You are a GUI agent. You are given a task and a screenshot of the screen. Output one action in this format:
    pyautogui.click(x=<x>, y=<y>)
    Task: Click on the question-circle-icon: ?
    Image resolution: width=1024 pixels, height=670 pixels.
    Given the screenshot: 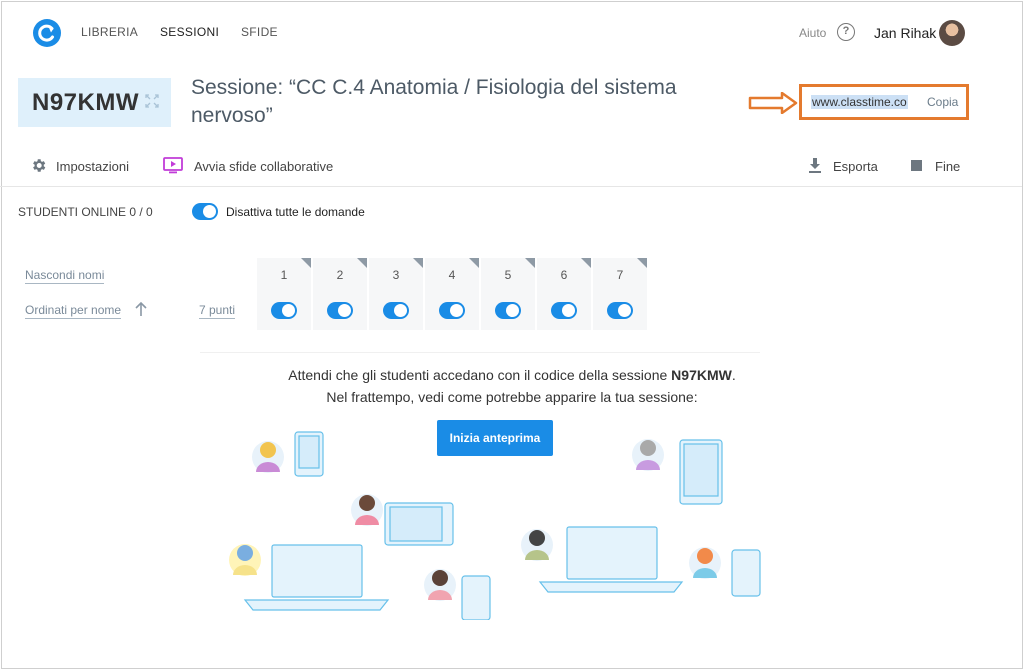 What is the action you would take?
    pyautogui.click(x=846, y=32)
    